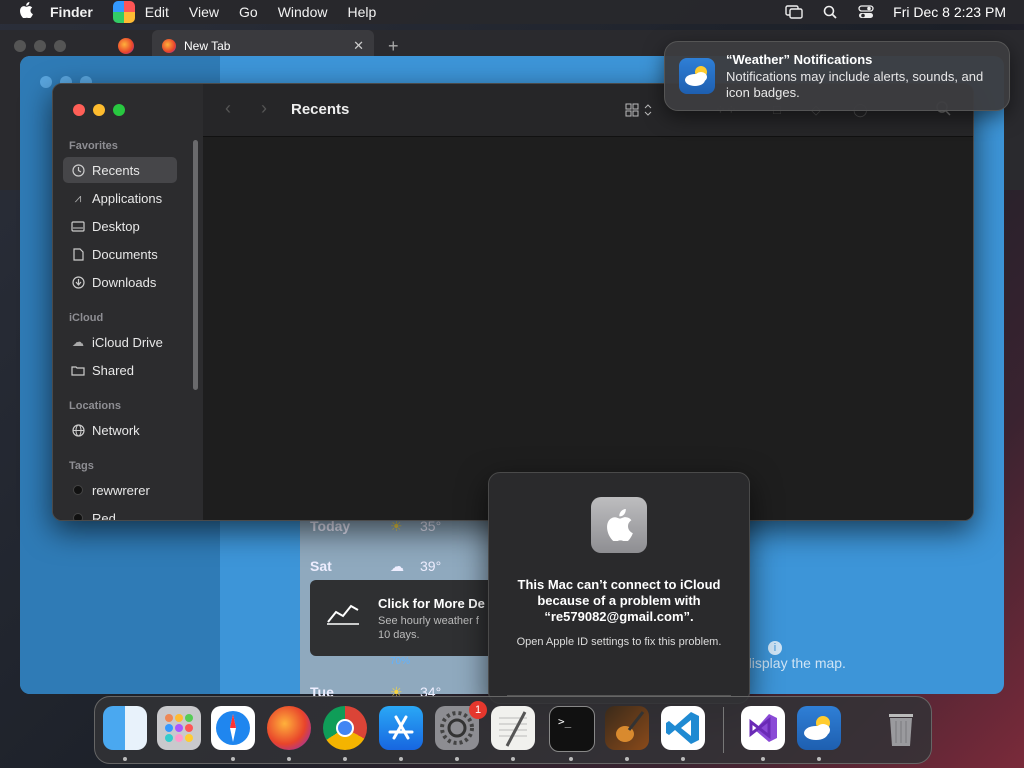  I want to click on menu-go: Go, so click(248, 12).